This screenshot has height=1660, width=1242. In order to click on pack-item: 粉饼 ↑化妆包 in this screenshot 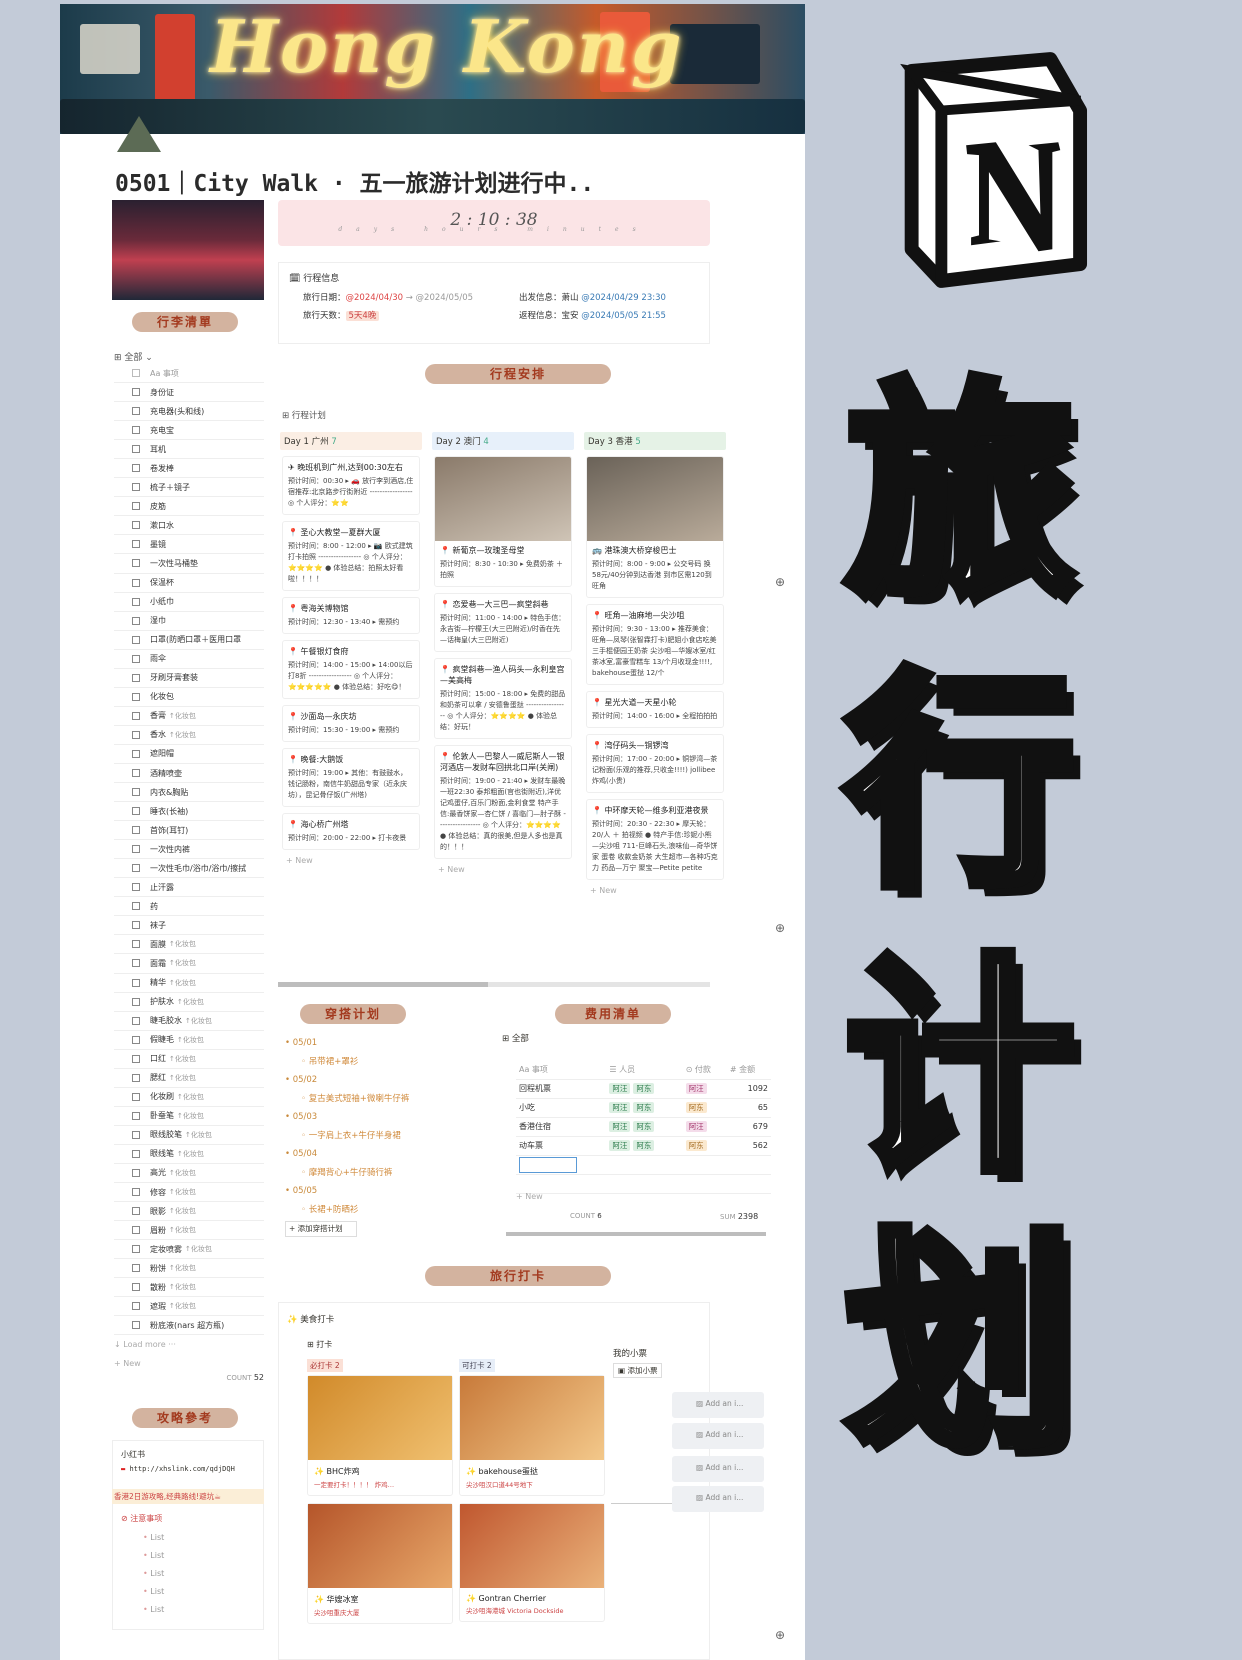, I will do `click(189, 1269)`.